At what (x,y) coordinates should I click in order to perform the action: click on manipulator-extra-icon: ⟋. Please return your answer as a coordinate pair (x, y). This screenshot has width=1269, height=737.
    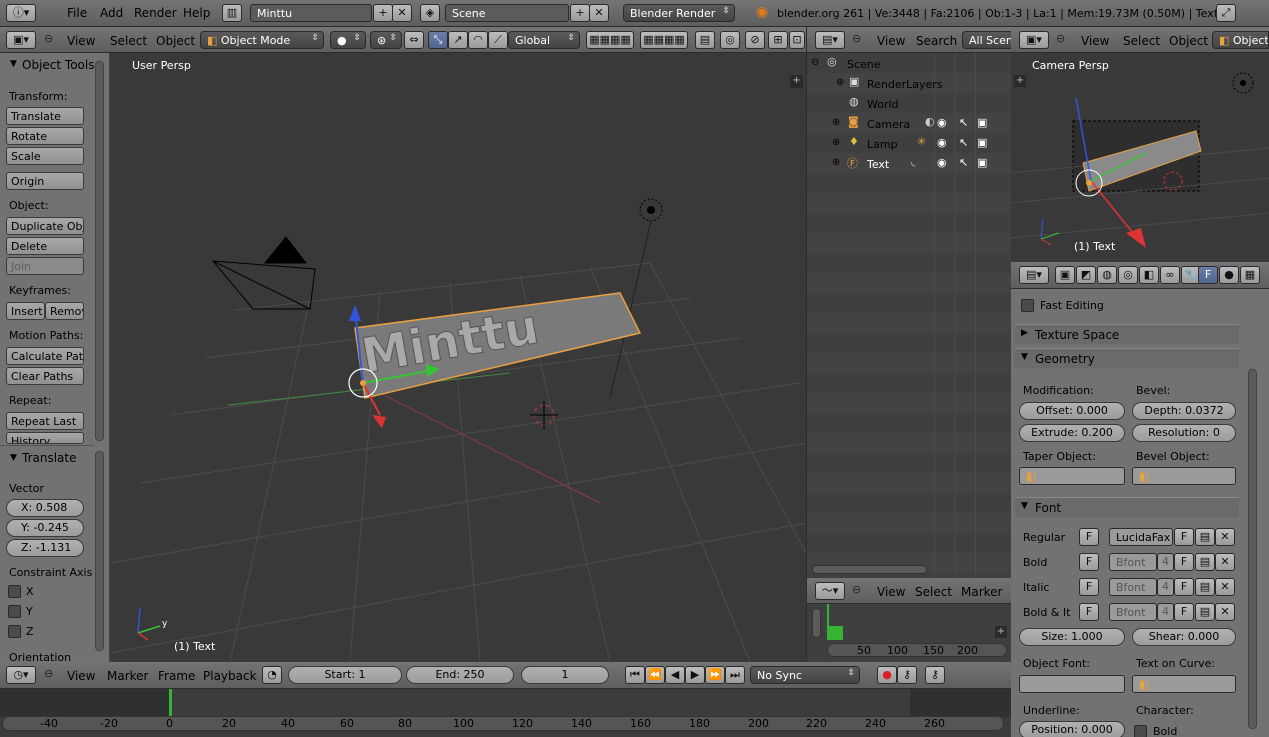
    Looking at the image, I should click on (498, 40).